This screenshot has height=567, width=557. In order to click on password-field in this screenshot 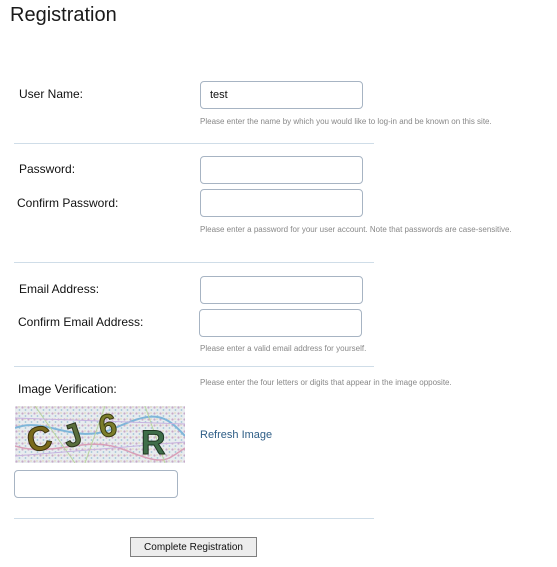, I will do `click(281, 170)`.